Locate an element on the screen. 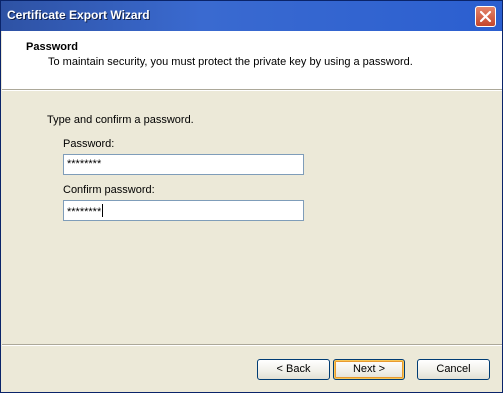 Image resolution: width=503 pixels, height=393 pixels. title-bar: Certificate Export Wizard is located at coordinates (251, 16).